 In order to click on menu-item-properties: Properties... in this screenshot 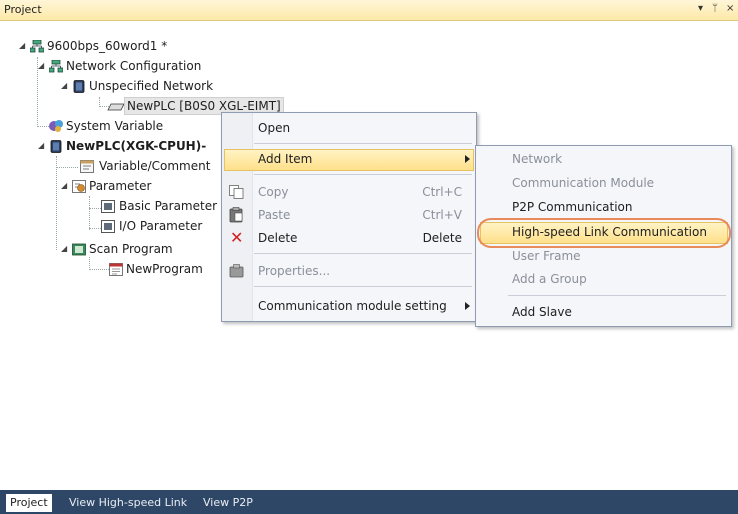, I will do `click(349, 271)`.